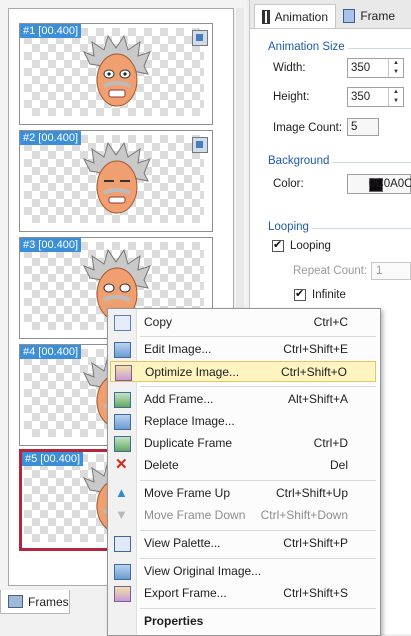  What do you see at coordinates (243, 371) in the screenshot?
I see `menu-item-optimize-image: Optimize Image... Ctrl+Shift+O` at bounding box center [243, 371].